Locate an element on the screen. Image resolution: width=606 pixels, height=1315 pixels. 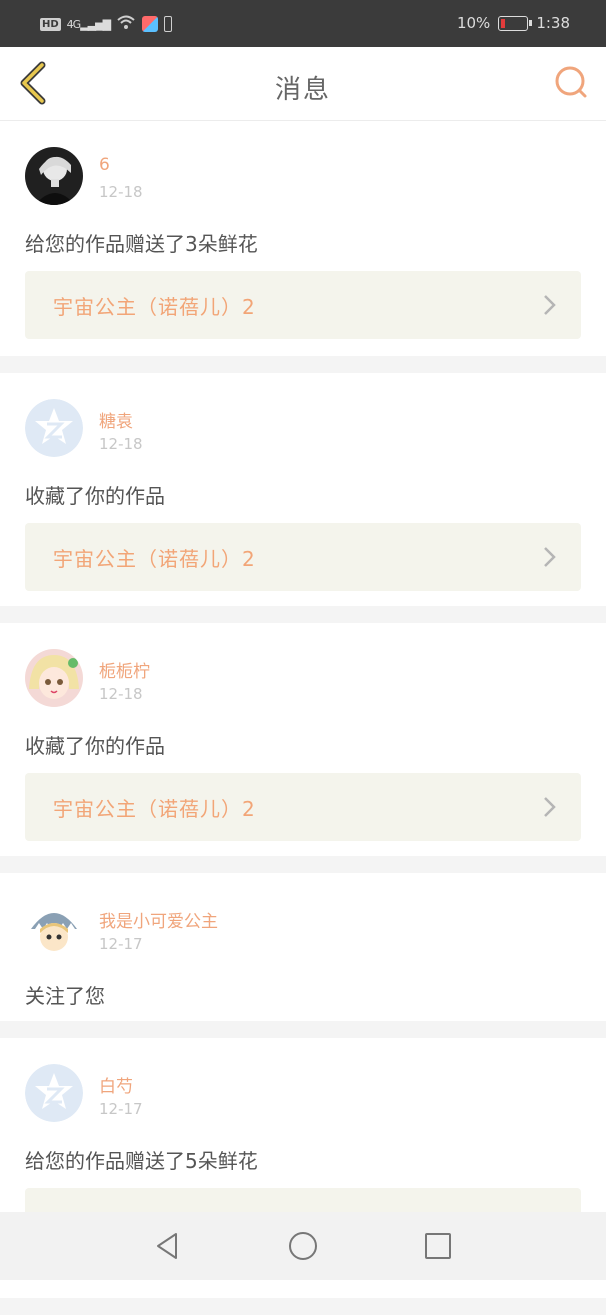
app-icon is located at coordinates (150, 24).